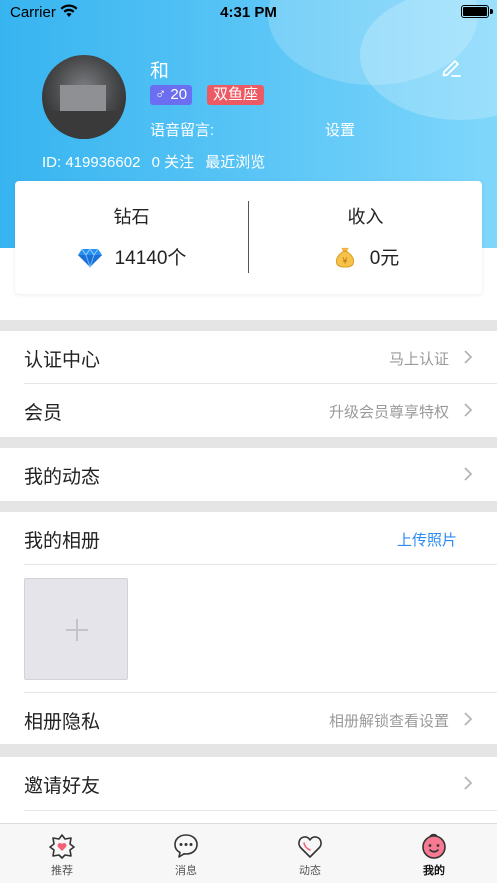 This screenshot has width=497, height=883. I want to click on income-value: 0元, so click(384, 258).